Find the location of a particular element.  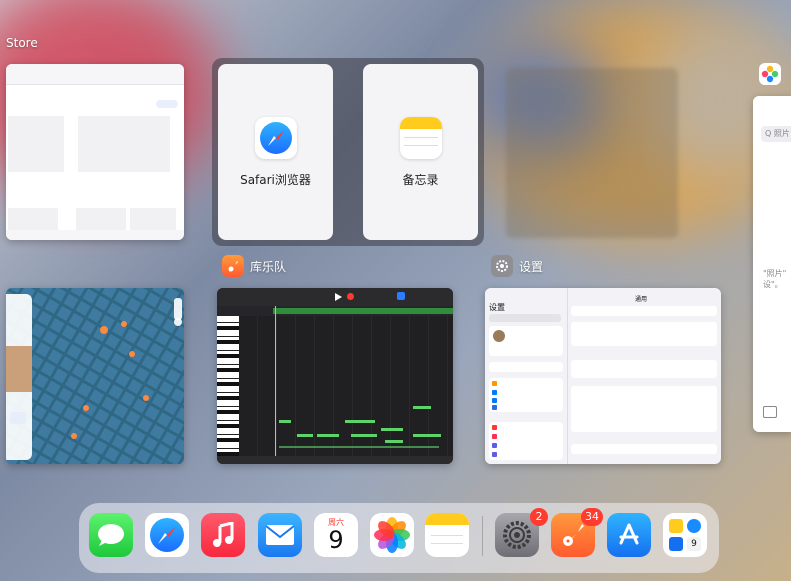

dock-messages is located at coordinates (111, 535).